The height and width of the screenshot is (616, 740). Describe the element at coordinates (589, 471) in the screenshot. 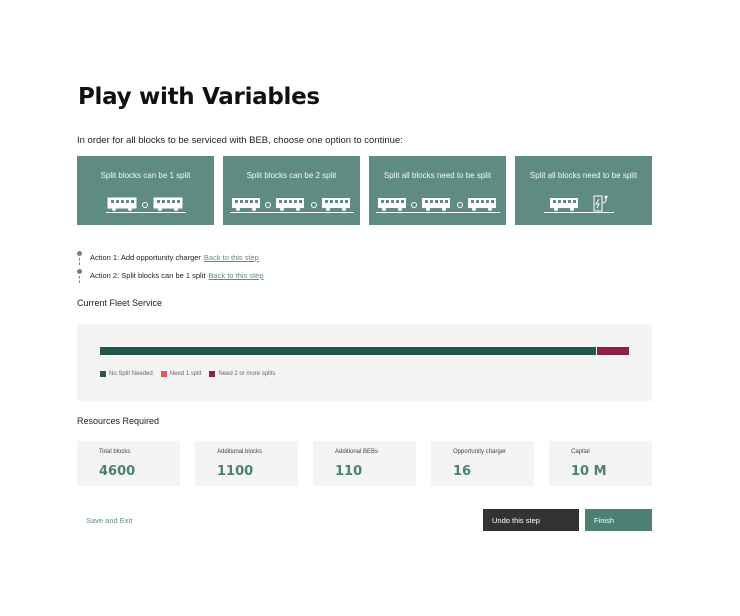

I see `resource-value: 10 M` at that location.